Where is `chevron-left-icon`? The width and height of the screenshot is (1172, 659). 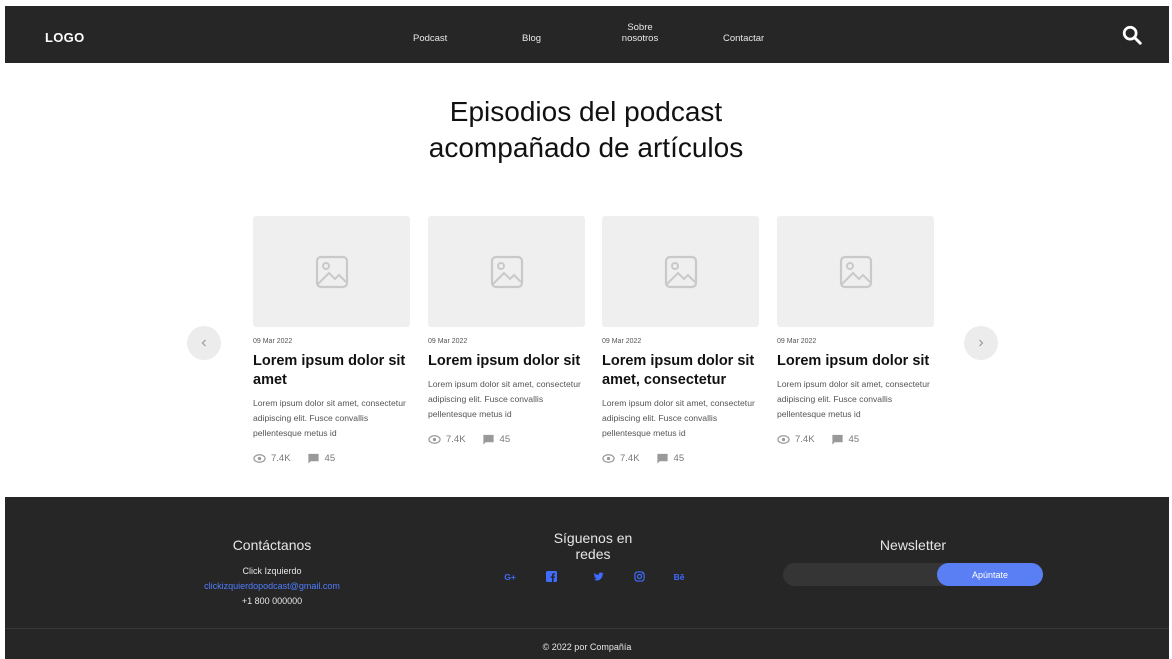
chevron-left-icon is located at coordinates (203, 343).